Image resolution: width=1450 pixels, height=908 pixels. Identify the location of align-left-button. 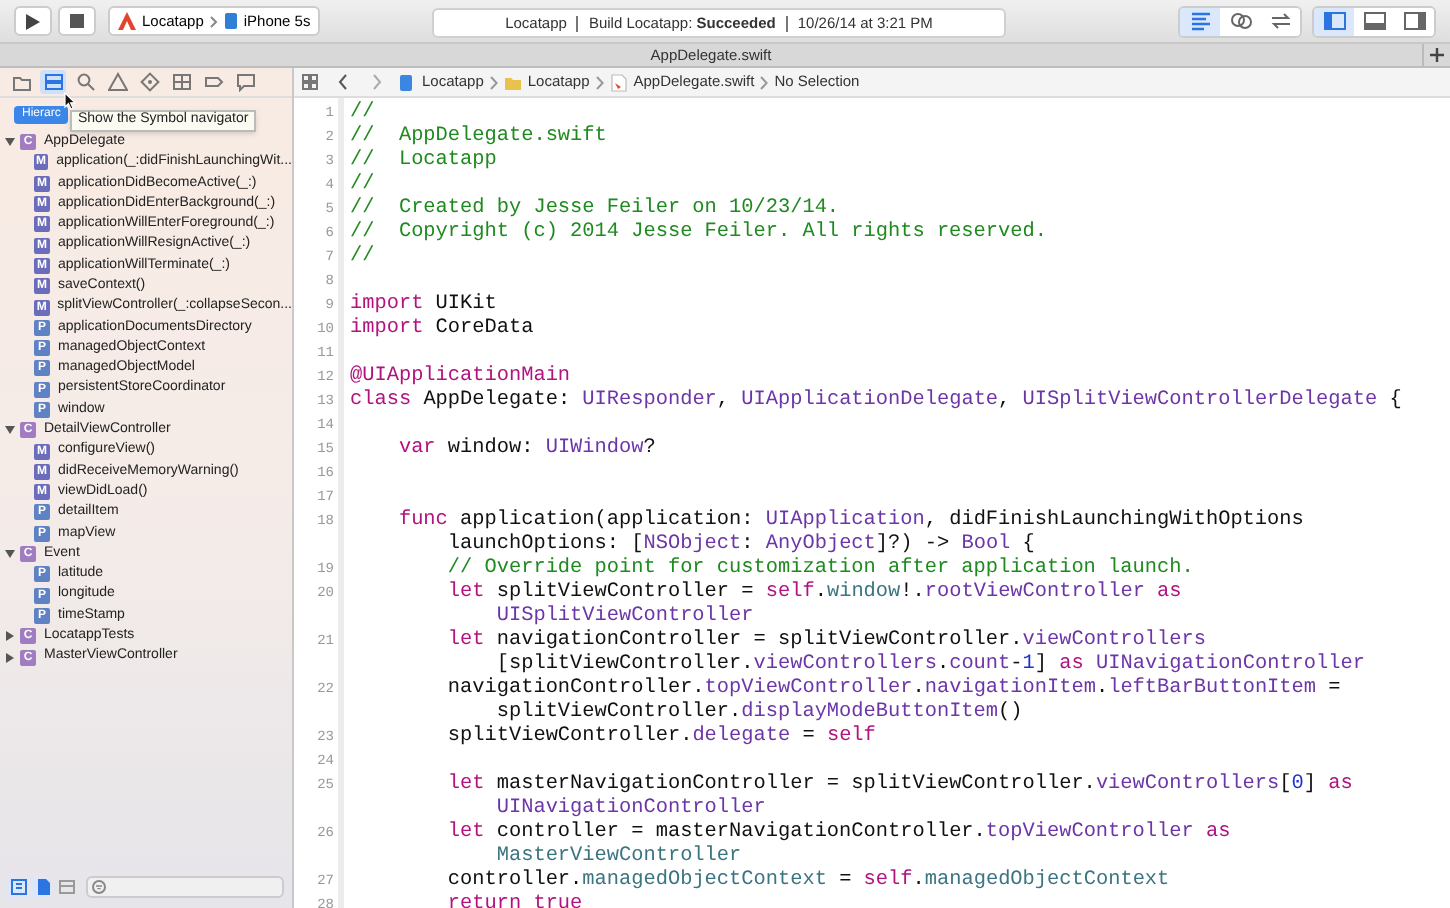
(1200, 21).